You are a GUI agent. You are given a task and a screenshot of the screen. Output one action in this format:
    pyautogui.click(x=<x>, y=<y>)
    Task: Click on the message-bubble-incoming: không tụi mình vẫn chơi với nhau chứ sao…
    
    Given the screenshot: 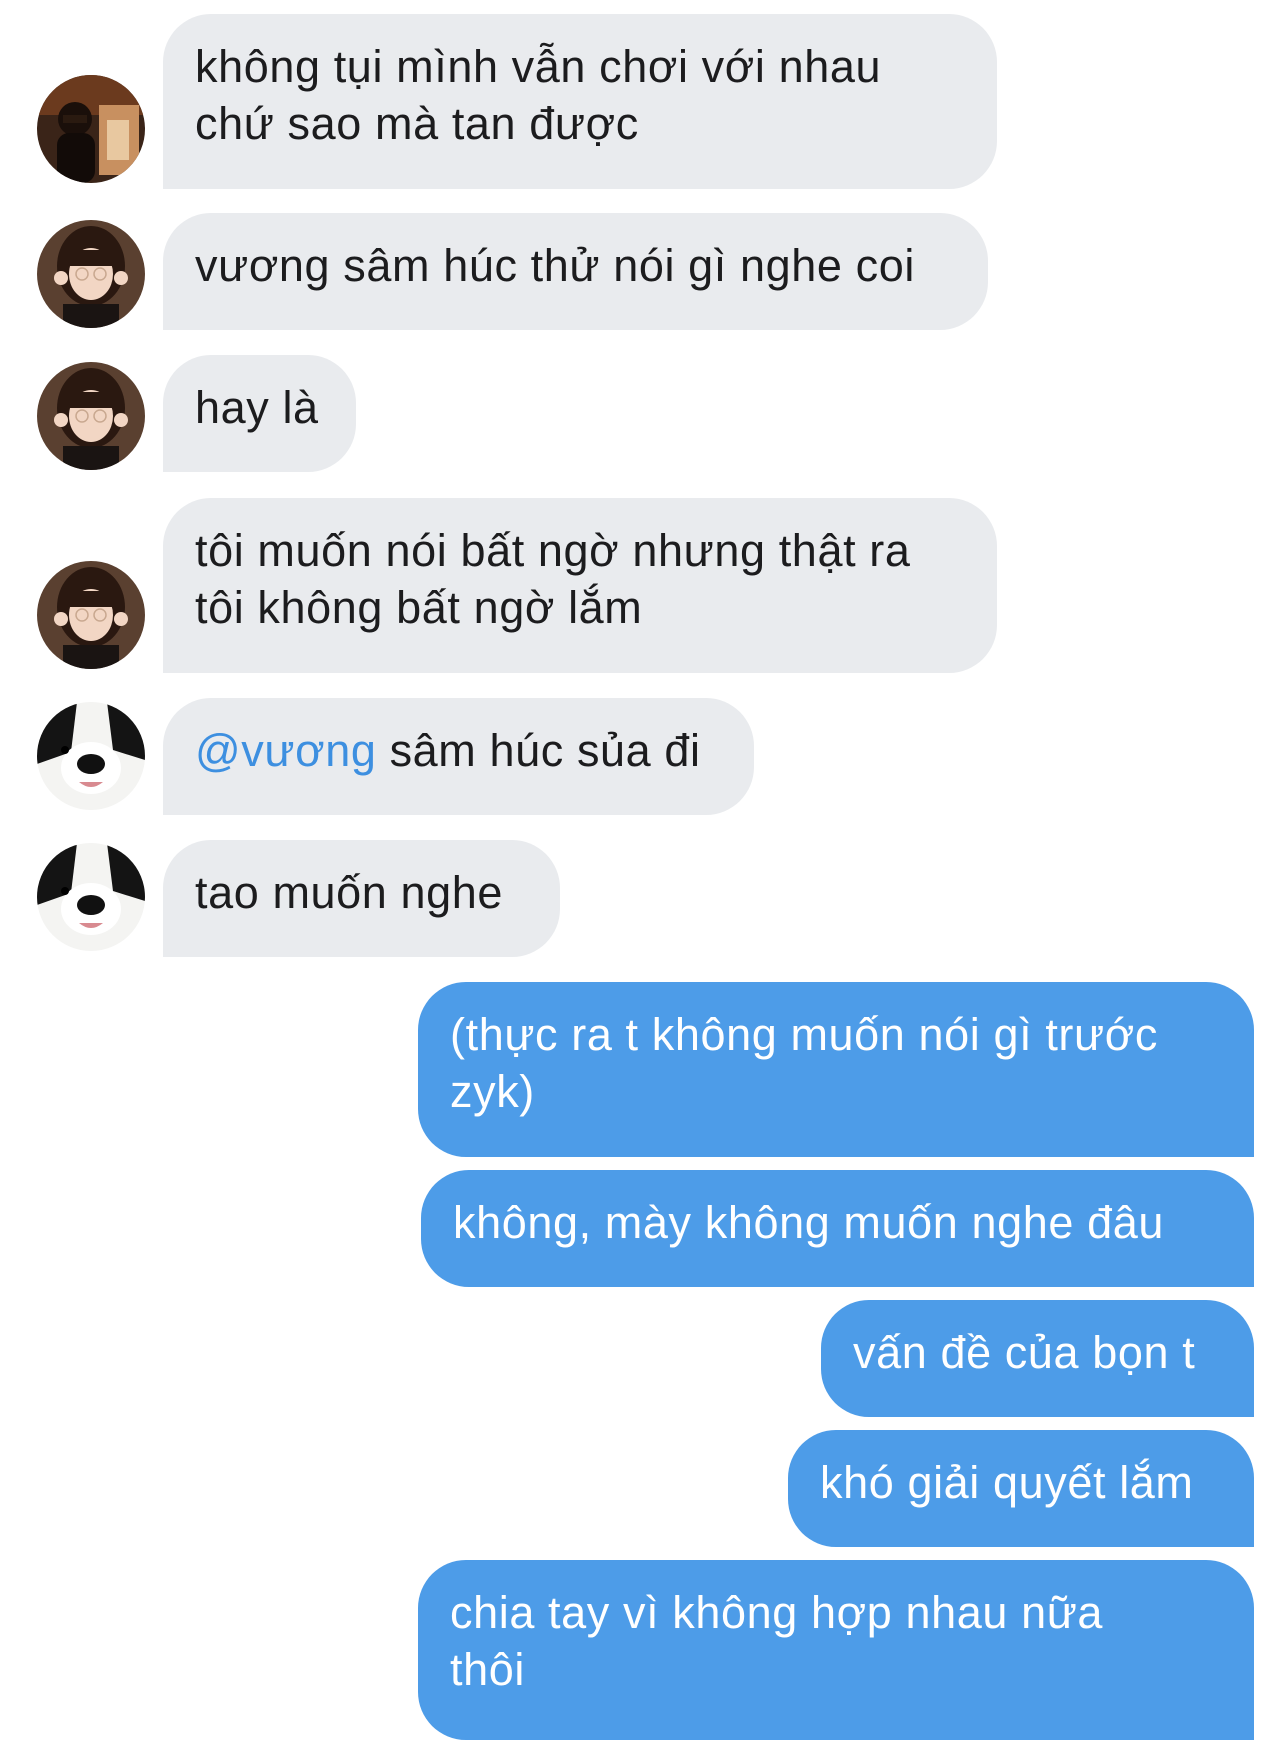 What is the action you would take?
    pyautogui.click(x=580, y=101)
    